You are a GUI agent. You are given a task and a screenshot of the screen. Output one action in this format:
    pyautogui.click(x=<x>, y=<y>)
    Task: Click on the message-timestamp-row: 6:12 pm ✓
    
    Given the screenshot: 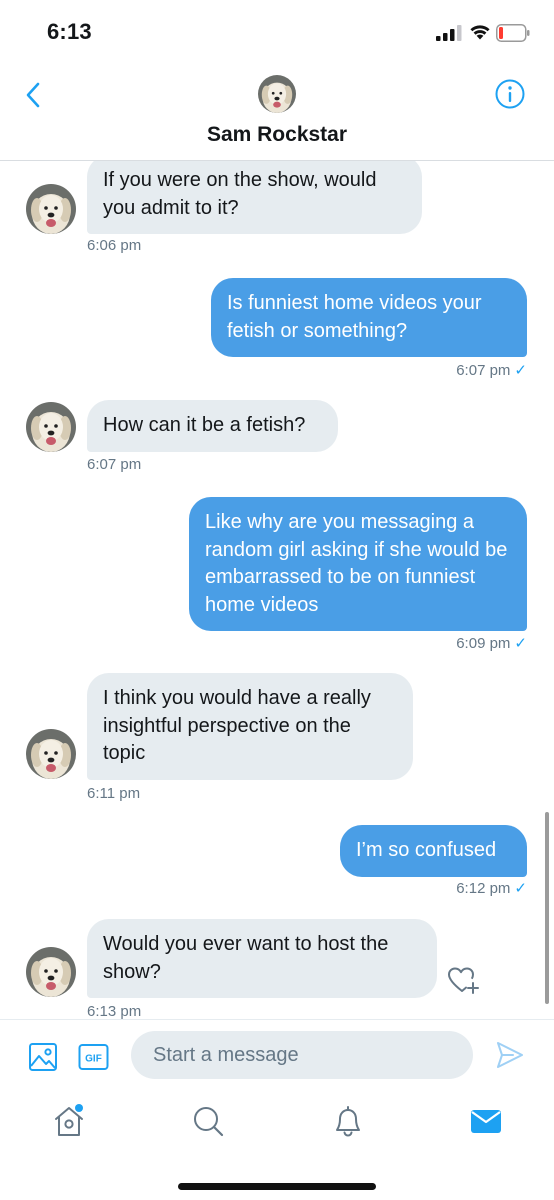 What is the action you would take?
    pyautogui.click(x=443, y=888)
    